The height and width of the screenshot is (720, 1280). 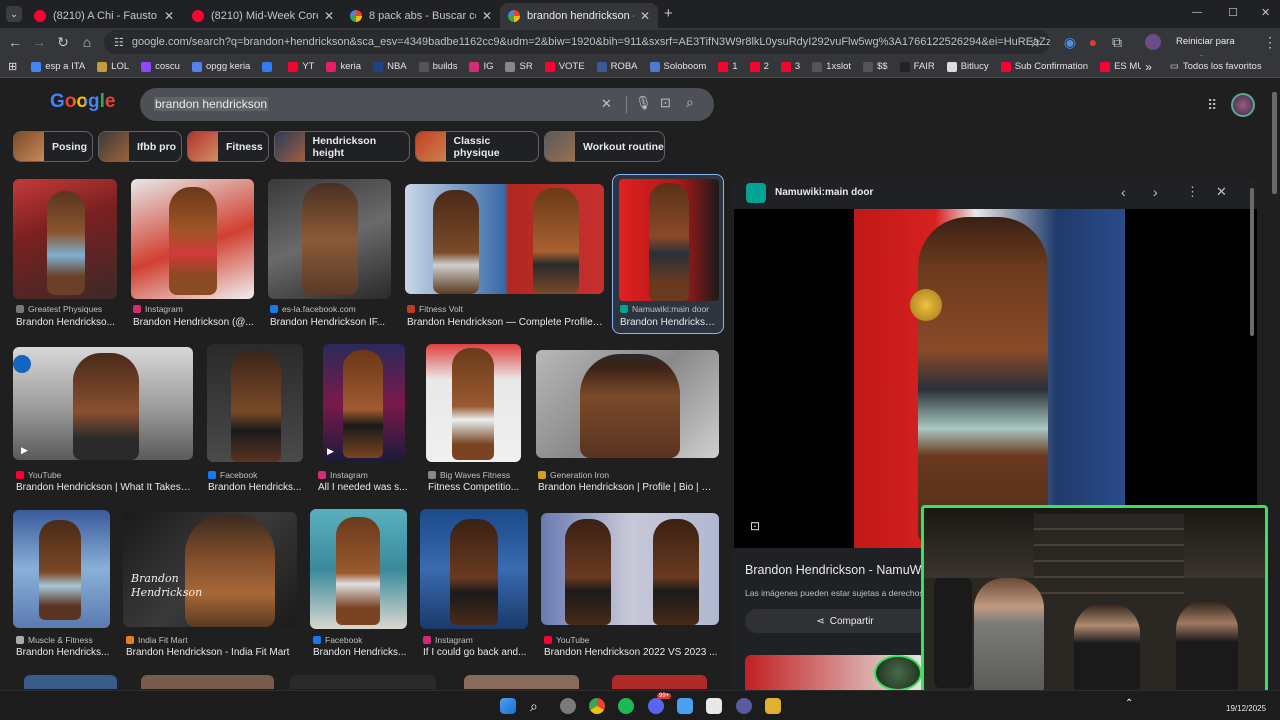 What do you see at coordinates (390, 66) in the screenshot?
I see `bookmark-item: NBA` at bounding box center [390, 66].